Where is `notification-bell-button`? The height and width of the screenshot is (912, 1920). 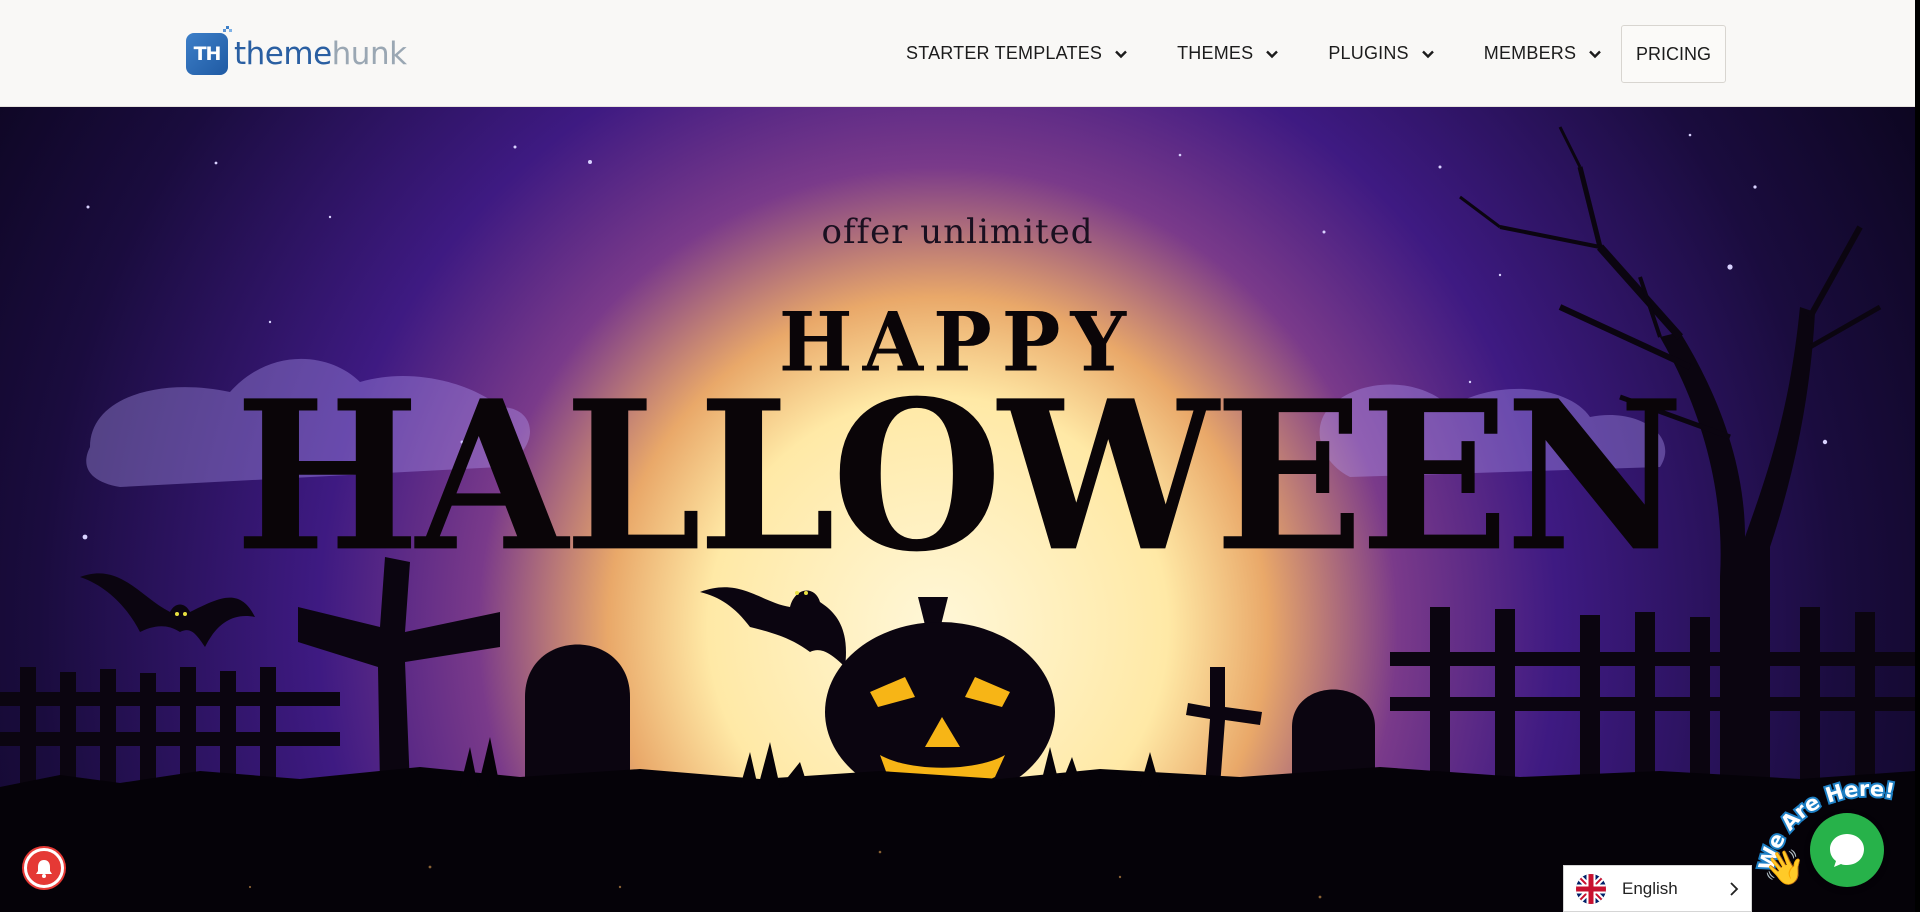
notification-bell-button is located at coordinates (44, 868).